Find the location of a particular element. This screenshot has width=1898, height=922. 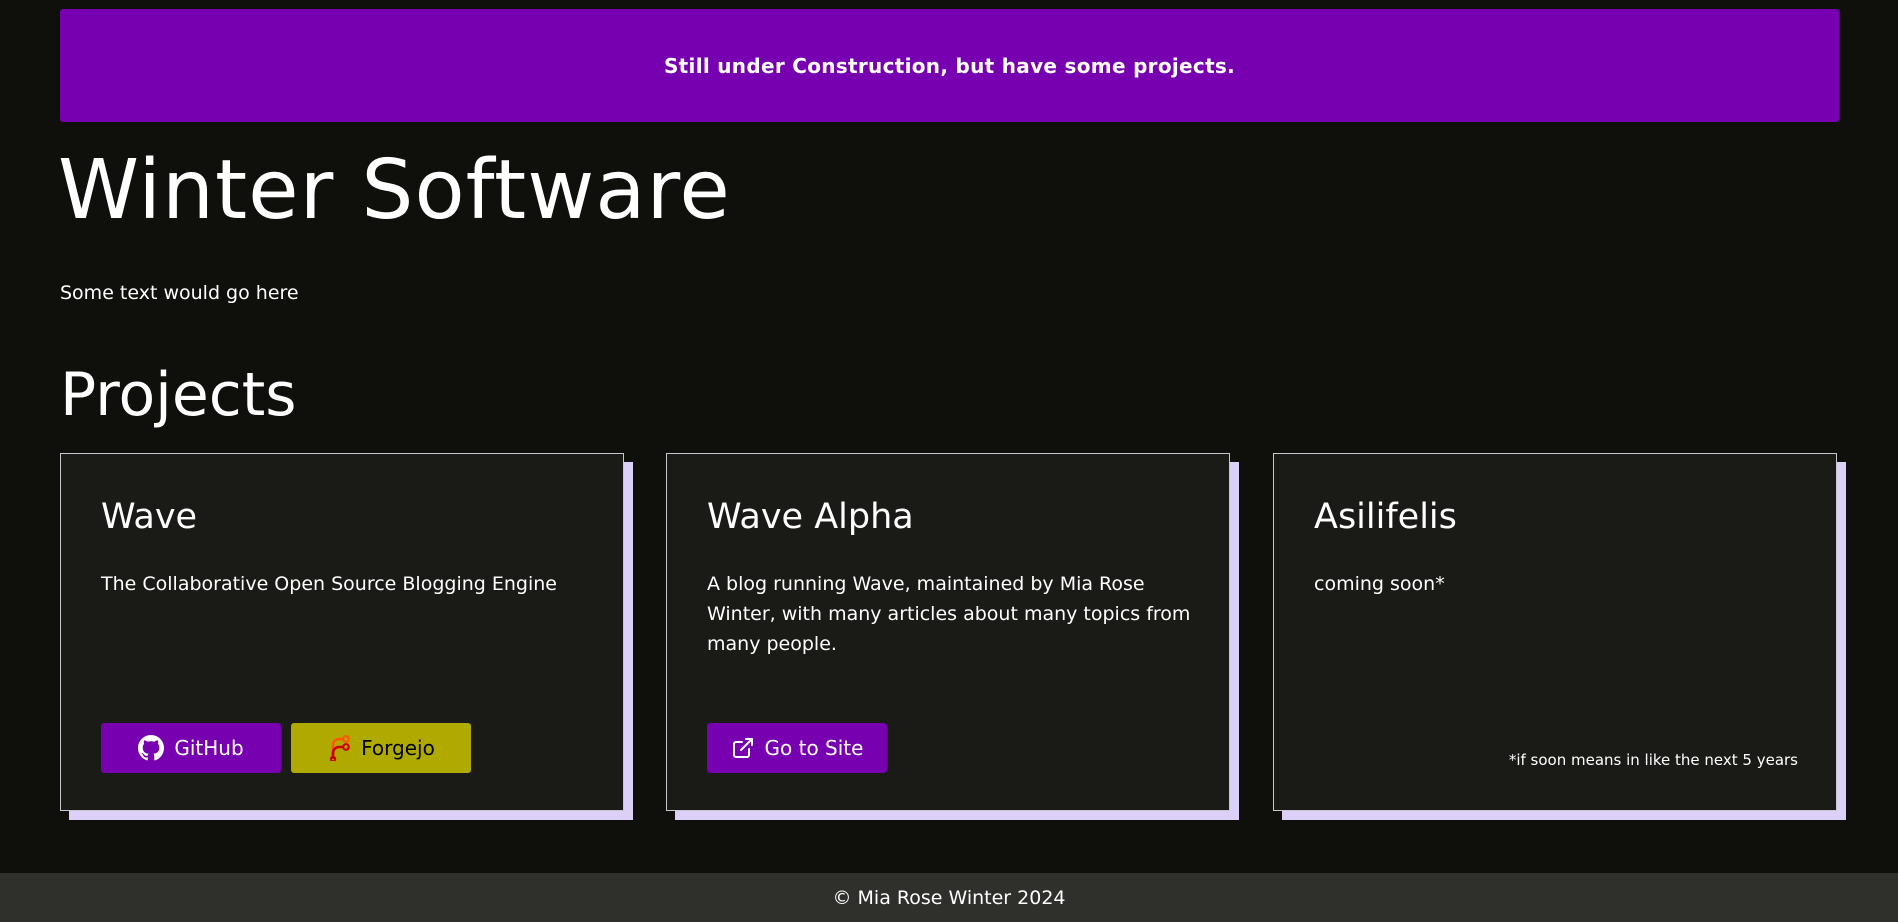

go-to-site-label: Go to Site is located at coordinates (814, 748).